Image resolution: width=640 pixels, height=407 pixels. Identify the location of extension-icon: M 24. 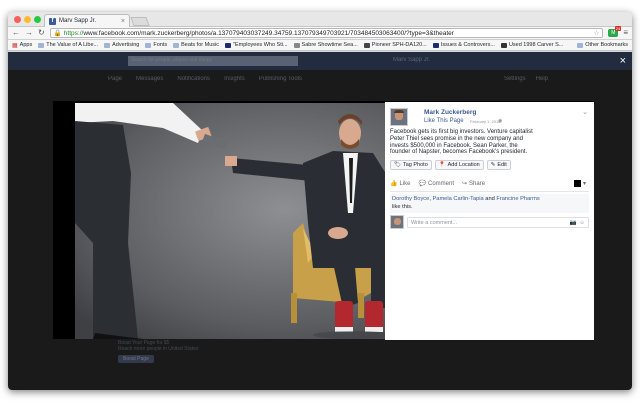
(615, 31).